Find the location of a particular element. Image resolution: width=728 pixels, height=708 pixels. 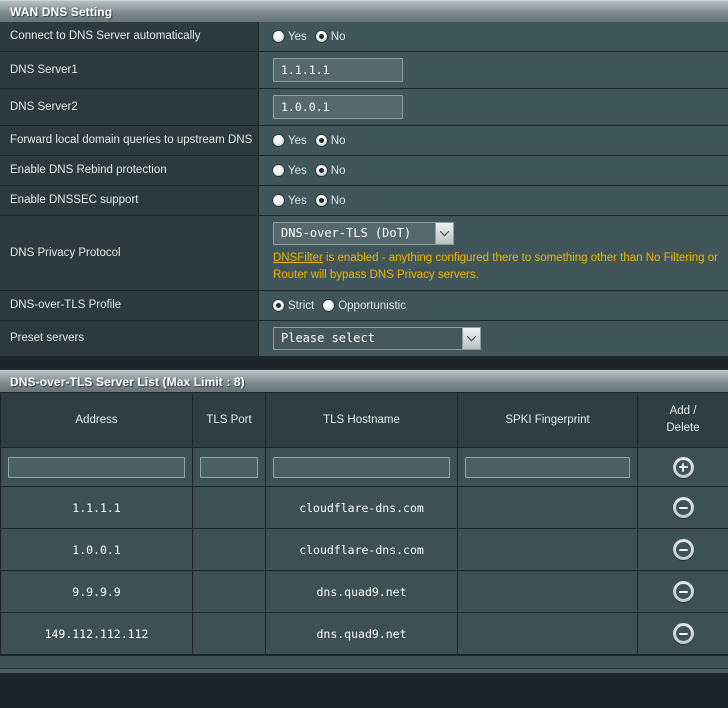

table-row: 1.1.1.1 cloudflare-dns.com is located at coordinates (364, 507).